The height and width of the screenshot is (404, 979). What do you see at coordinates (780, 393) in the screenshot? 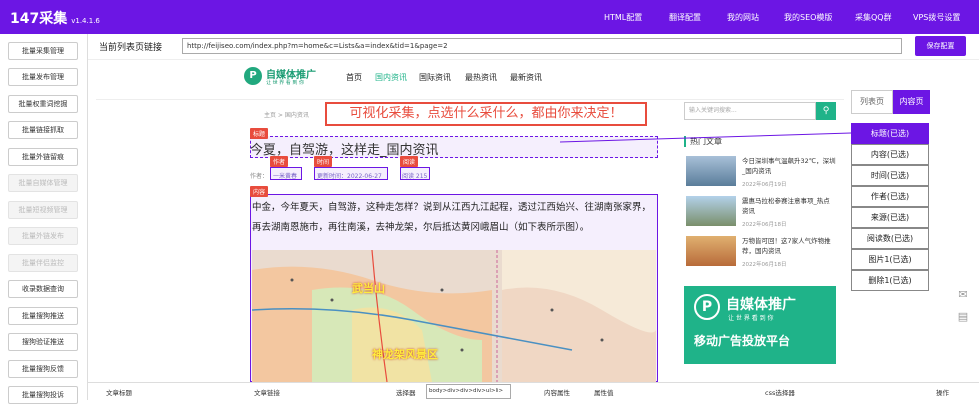
I see `col-css-selector: css选择器` at bounding box center [780, 393].